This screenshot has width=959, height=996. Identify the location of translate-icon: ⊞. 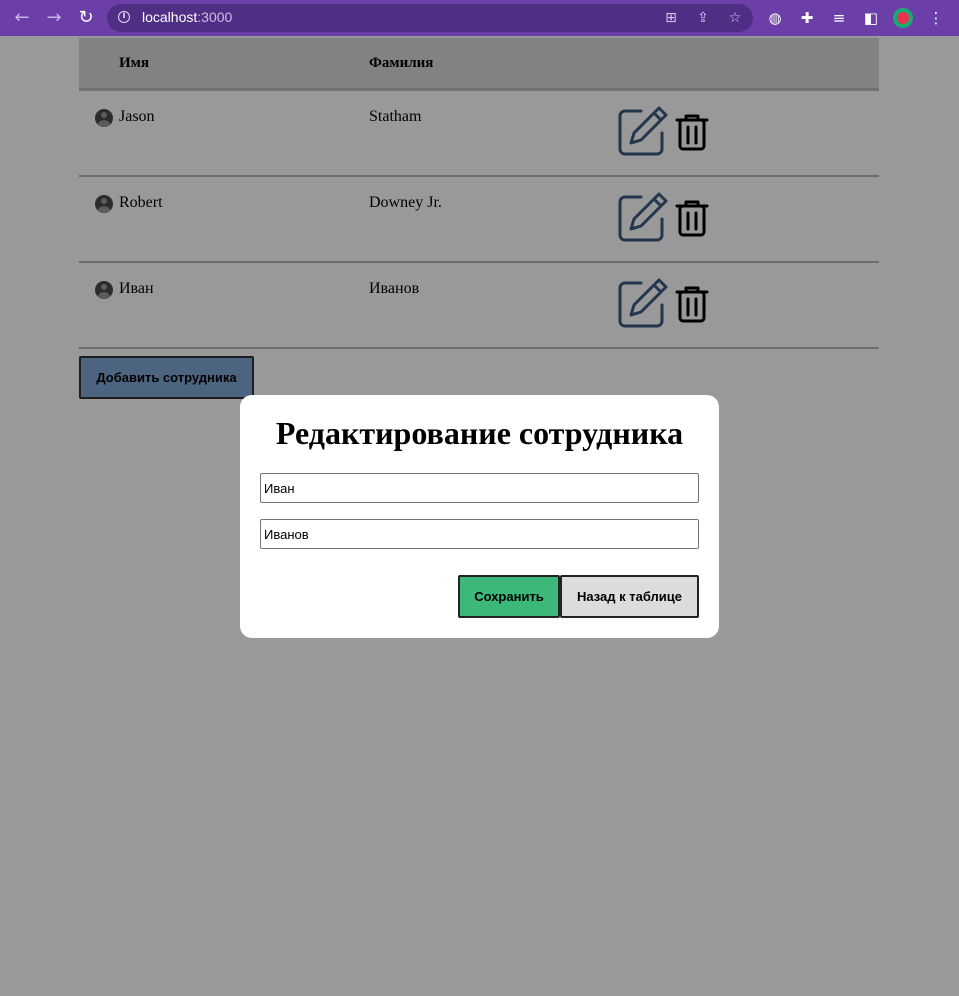
(671, 18).